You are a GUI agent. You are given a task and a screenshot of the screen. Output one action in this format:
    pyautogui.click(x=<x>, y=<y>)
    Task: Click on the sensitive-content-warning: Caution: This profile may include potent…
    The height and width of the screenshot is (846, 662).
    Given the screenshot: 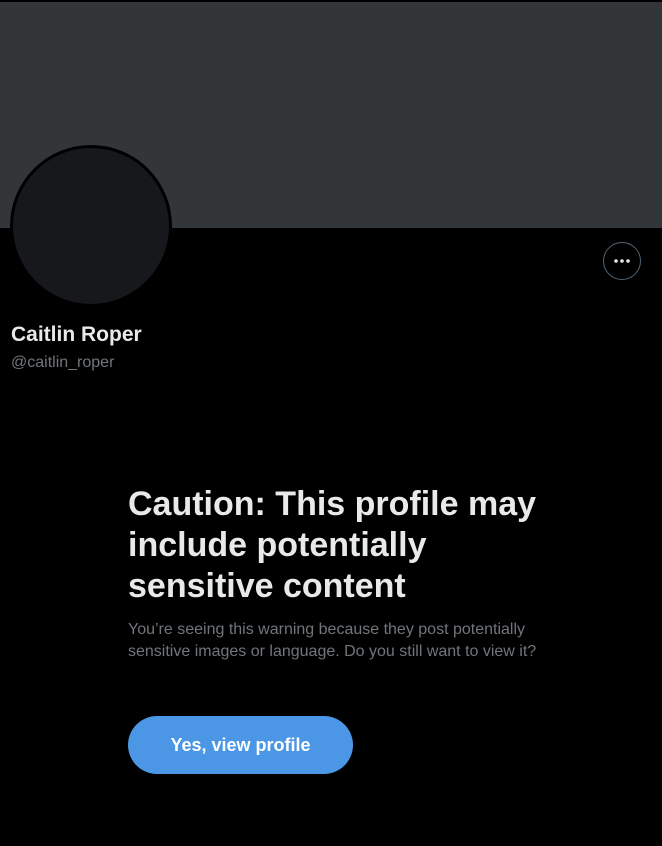 What is the action you would take?
    pyautogui.click(x=338, y=573)
    